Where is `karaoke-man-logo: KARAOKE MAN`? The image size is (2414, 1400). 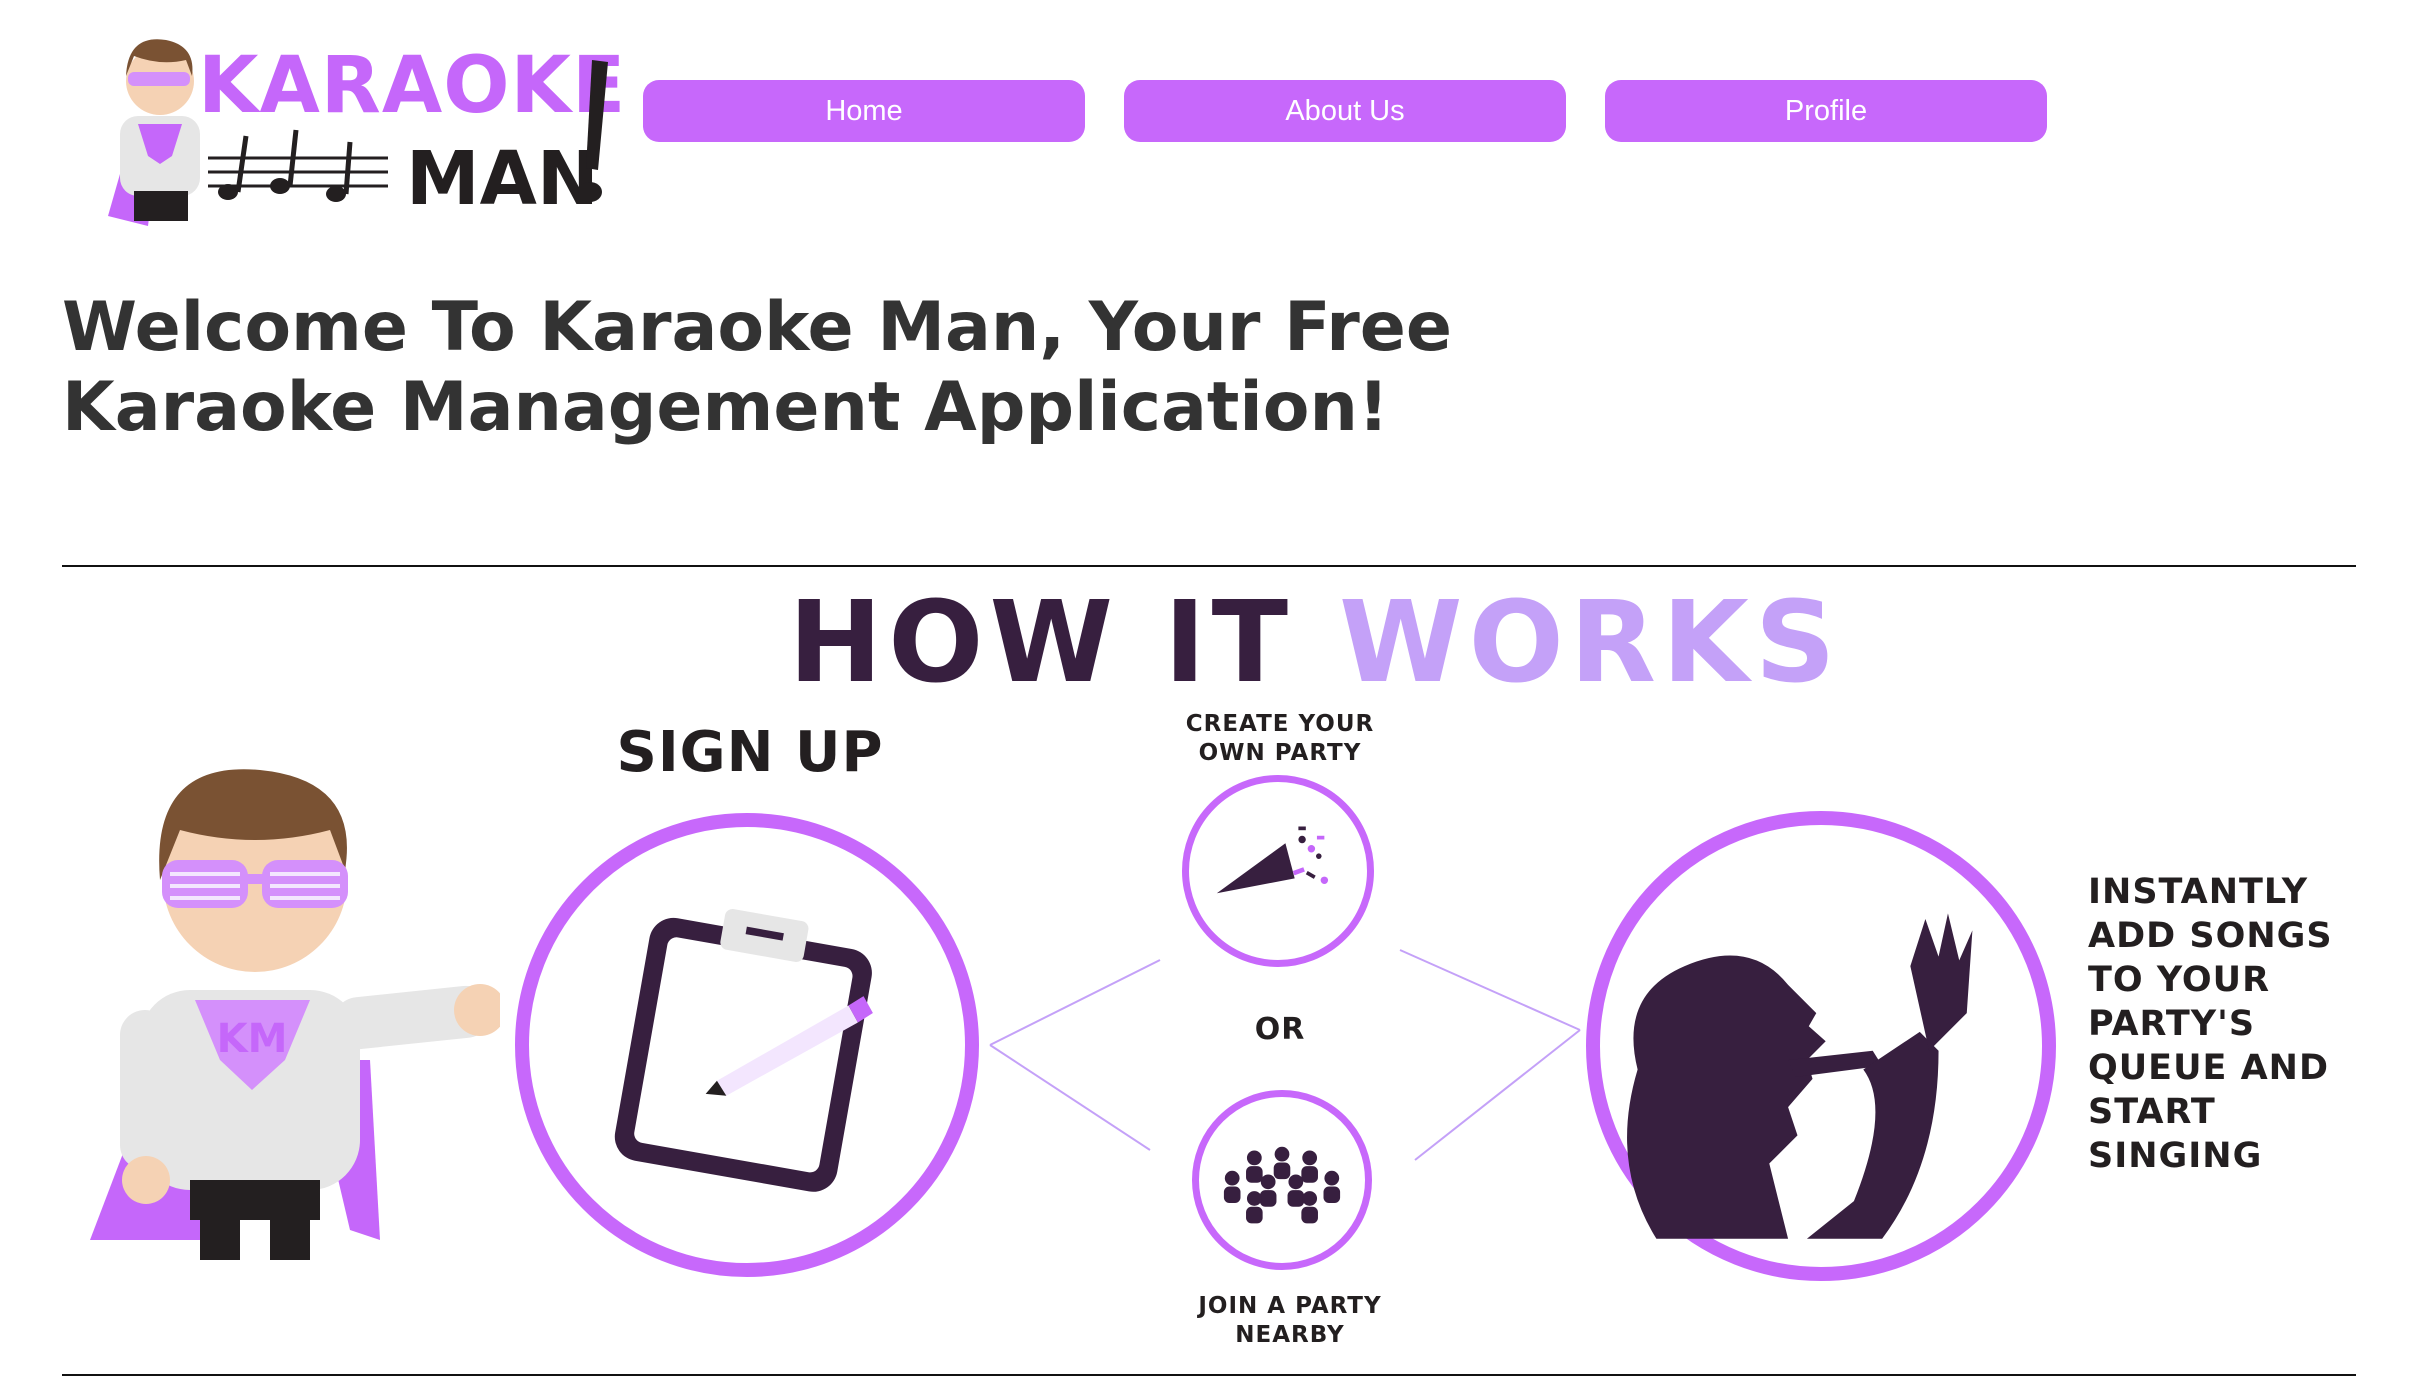 karaoke-man-logo: KARAOKE MAN is located at coordinates (358, 129).